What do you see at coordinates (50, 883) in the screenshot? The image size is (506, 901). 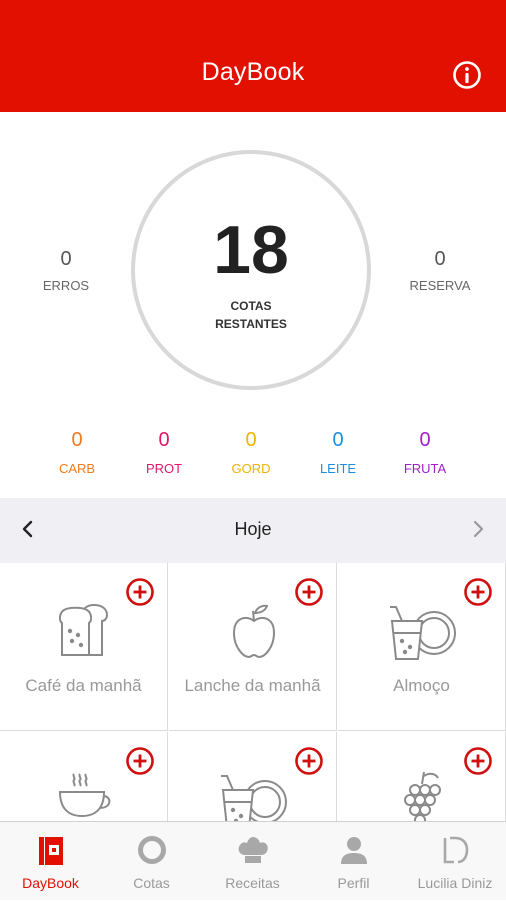 I see `tab-label: DayBook` at bounding box center [50, 883].